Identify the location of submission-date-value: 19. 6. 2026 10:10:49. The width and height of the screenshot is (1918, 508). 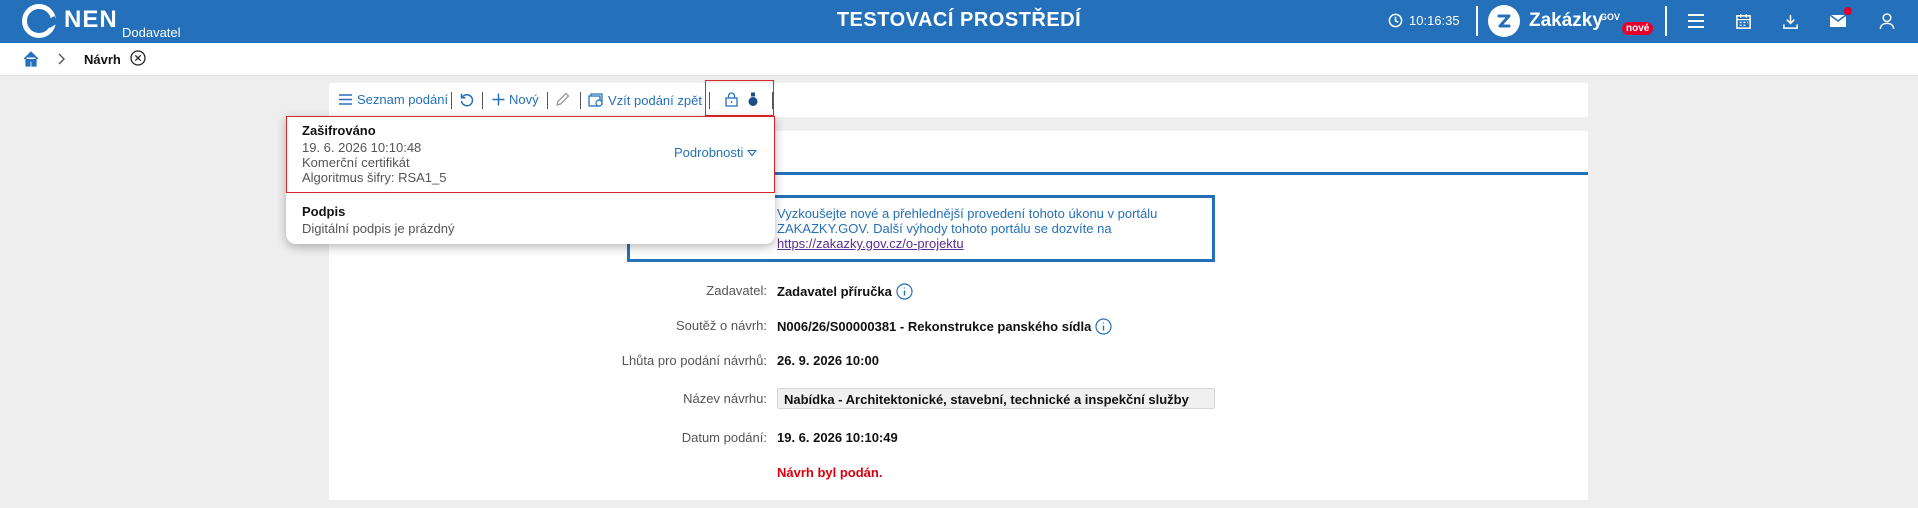
(837, 437).